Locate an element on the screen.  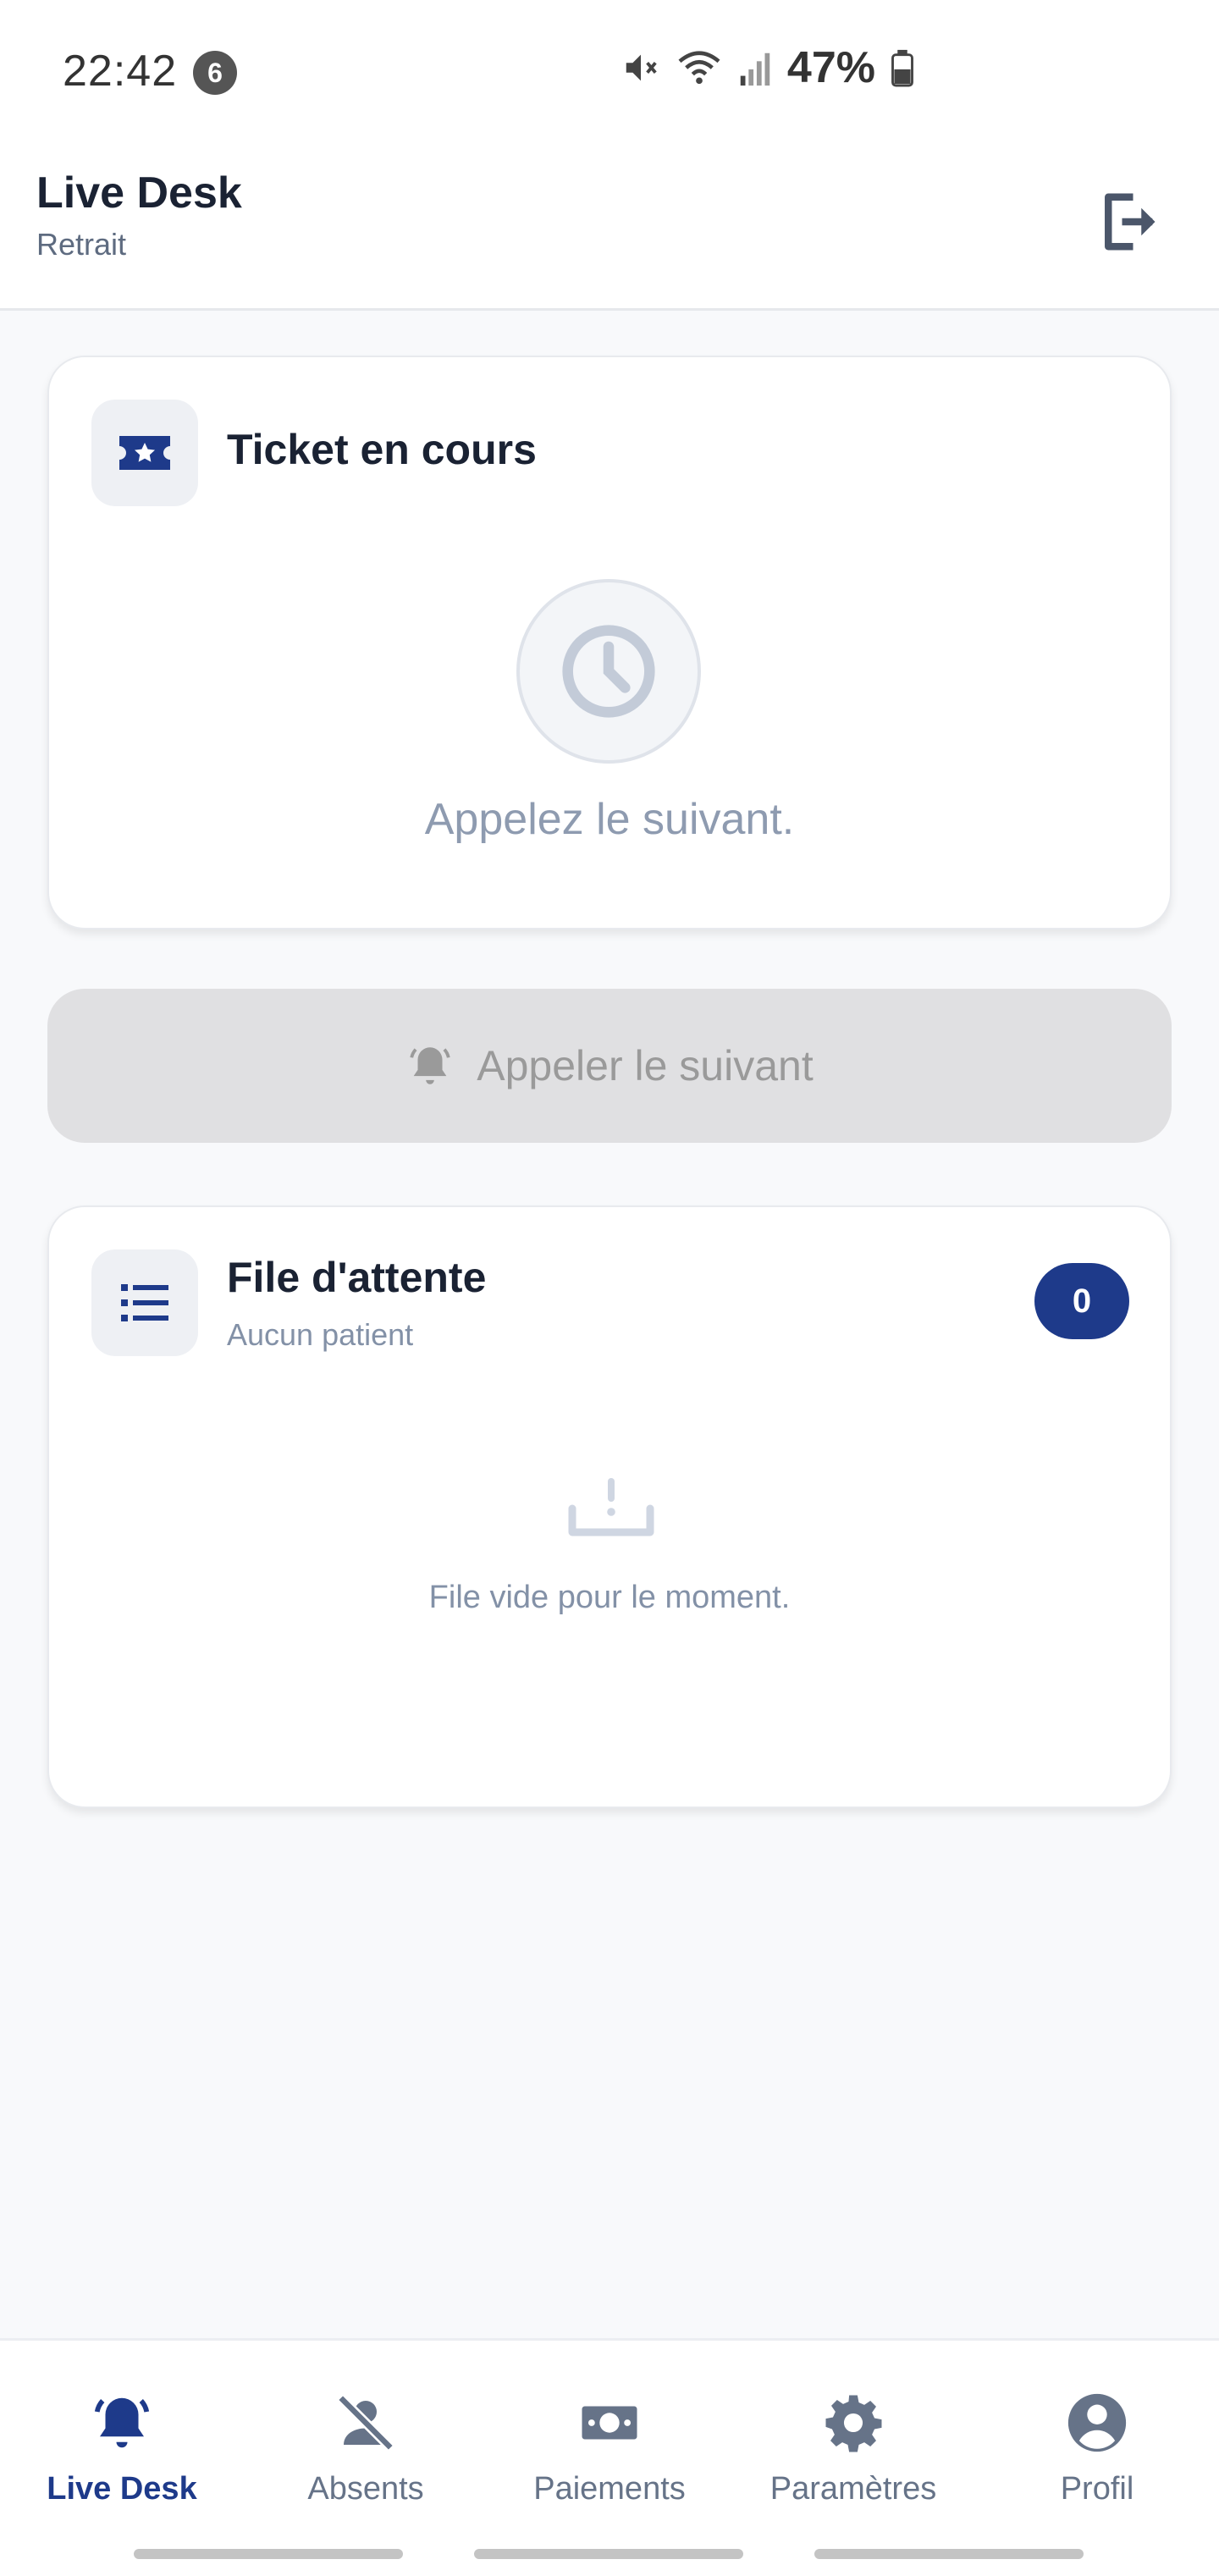
logout-icon is located at coordinates (1130, 222).